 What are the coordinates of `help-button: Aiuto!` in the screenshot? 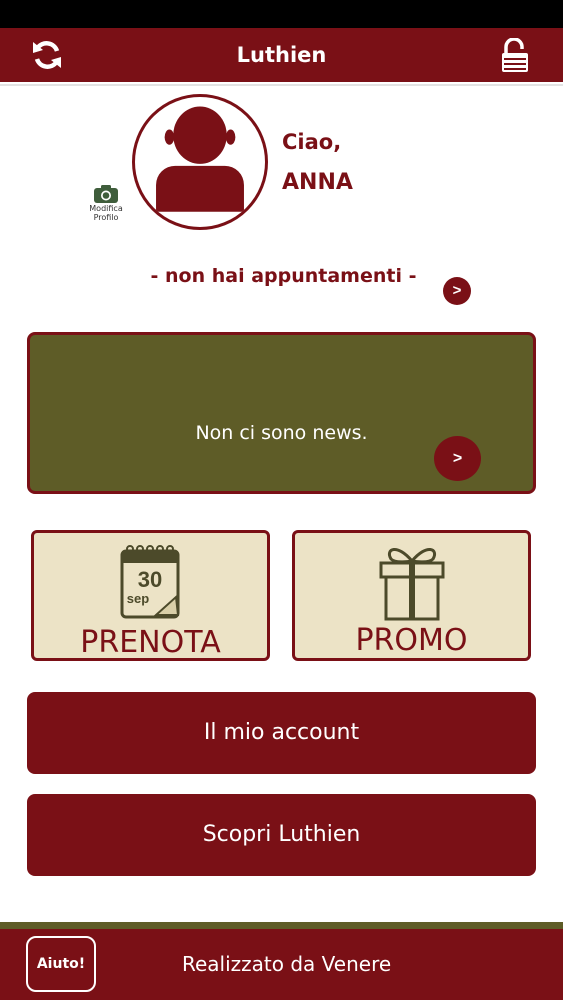 It's located at (61, 964).